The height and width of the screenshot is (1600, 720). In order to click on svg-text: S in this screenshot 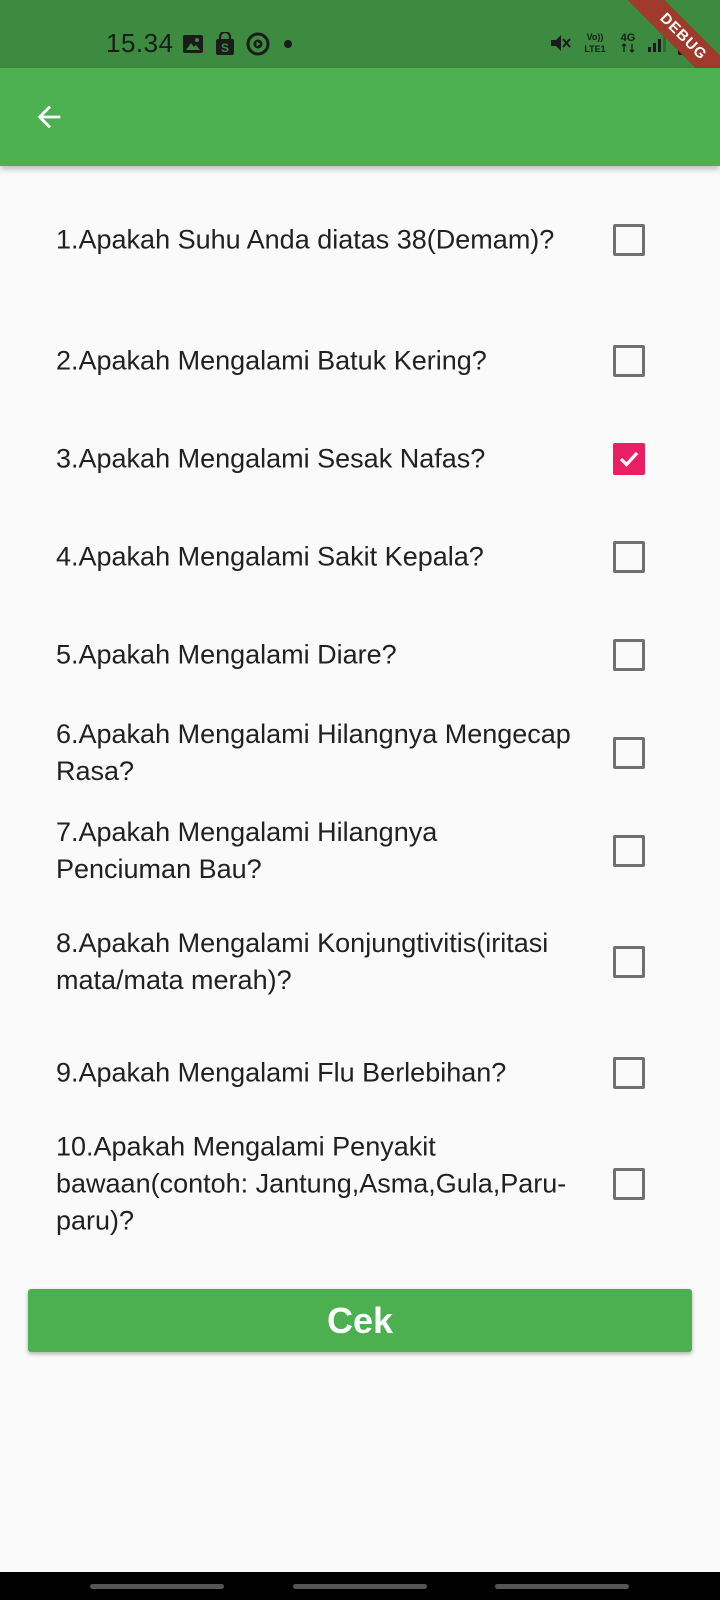, I will do `click(225, 48)`.